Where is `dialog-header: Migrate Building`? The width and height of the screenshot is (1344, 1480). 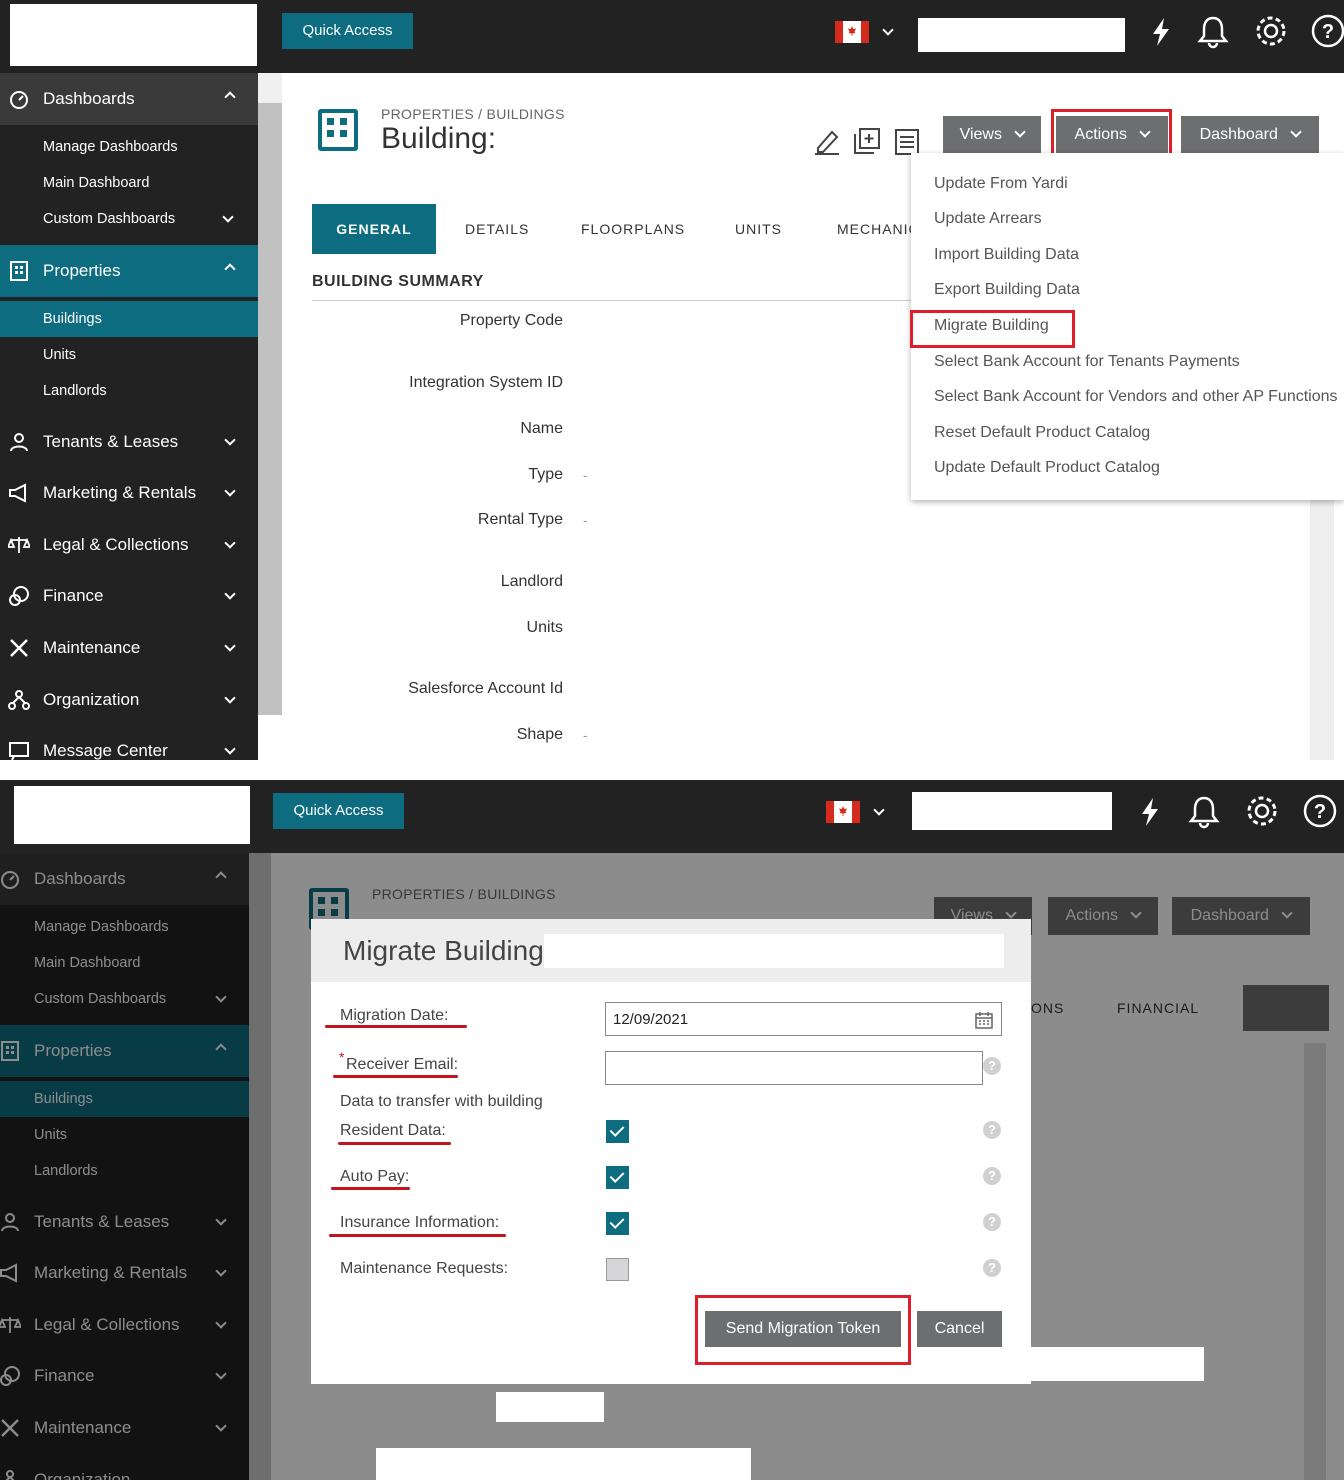
dialog-header: Migrate Building is located at coordinates (671, 950).